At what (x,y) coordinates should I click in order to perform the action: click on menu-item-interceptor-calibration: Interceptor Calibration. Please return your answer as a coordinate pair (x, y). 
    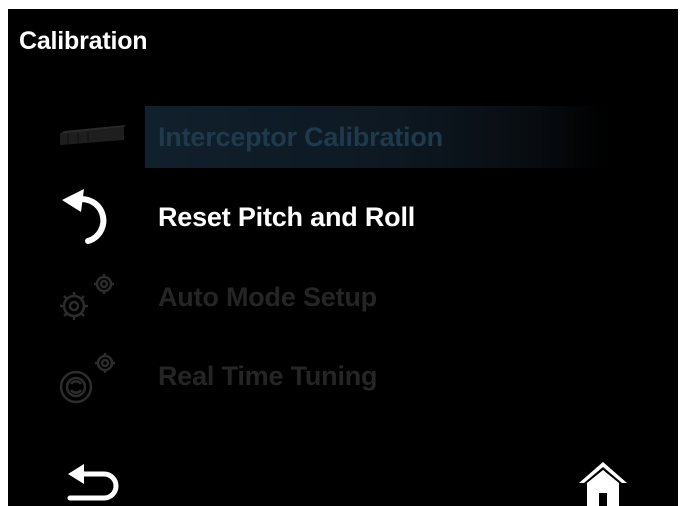
    Looking at the image, I should click on (343, 137).